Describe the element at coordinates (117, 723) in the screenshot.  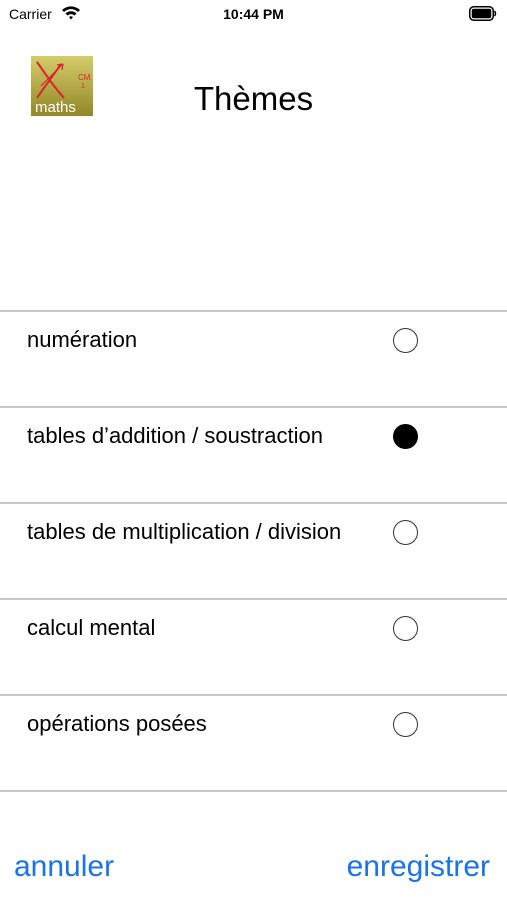
I see `theme-label: opérations posées` at that location.